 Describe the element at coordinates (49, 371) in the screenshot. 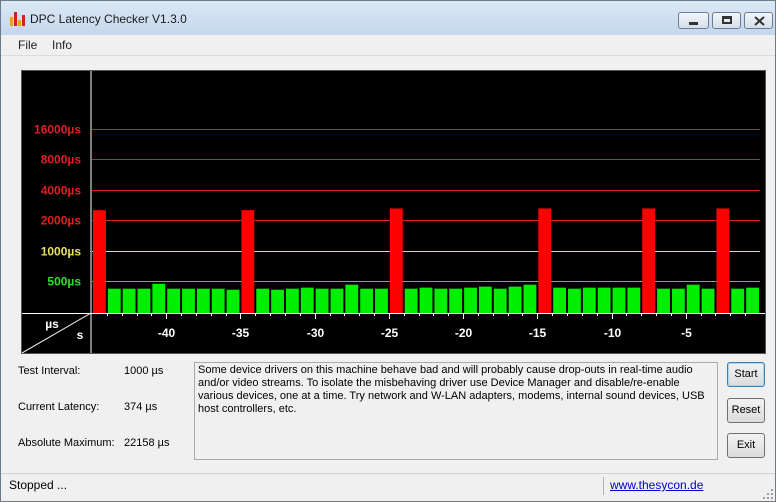

I see `test-interval-label: Test Interval:` at that location.